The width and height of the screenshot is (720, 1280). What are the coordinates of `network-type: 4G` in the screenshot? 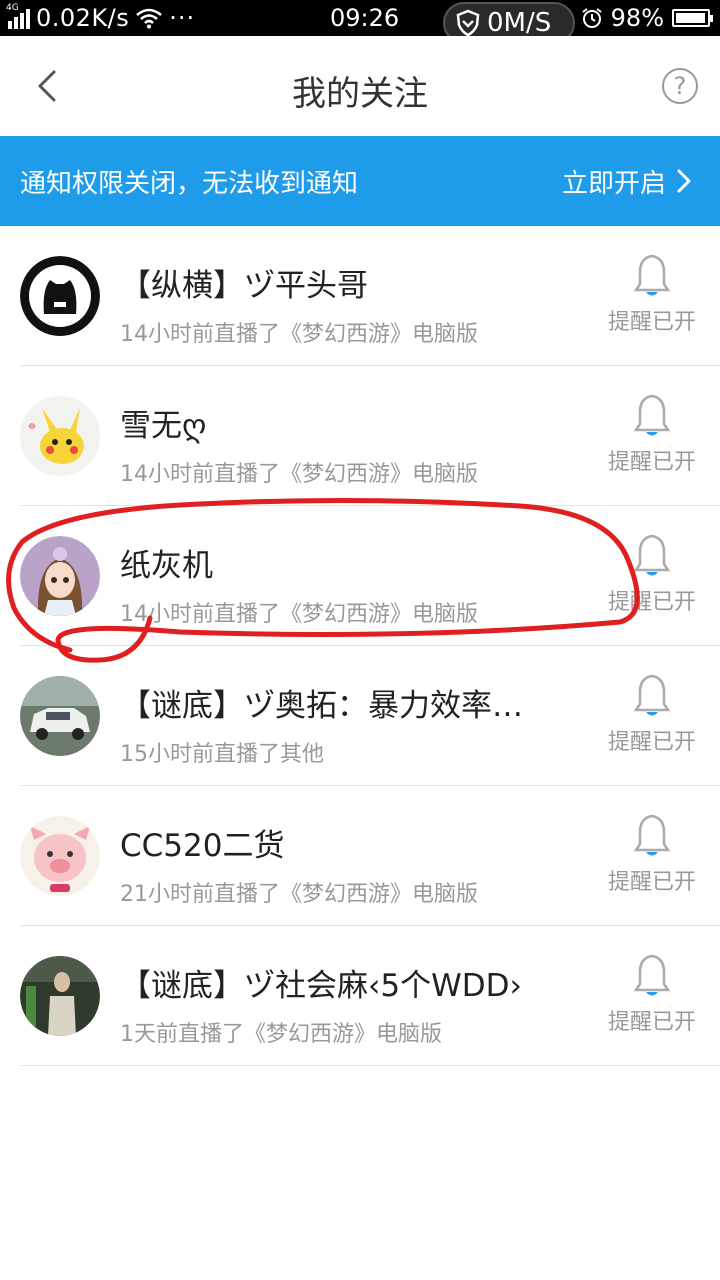 It's located at (12, 8).